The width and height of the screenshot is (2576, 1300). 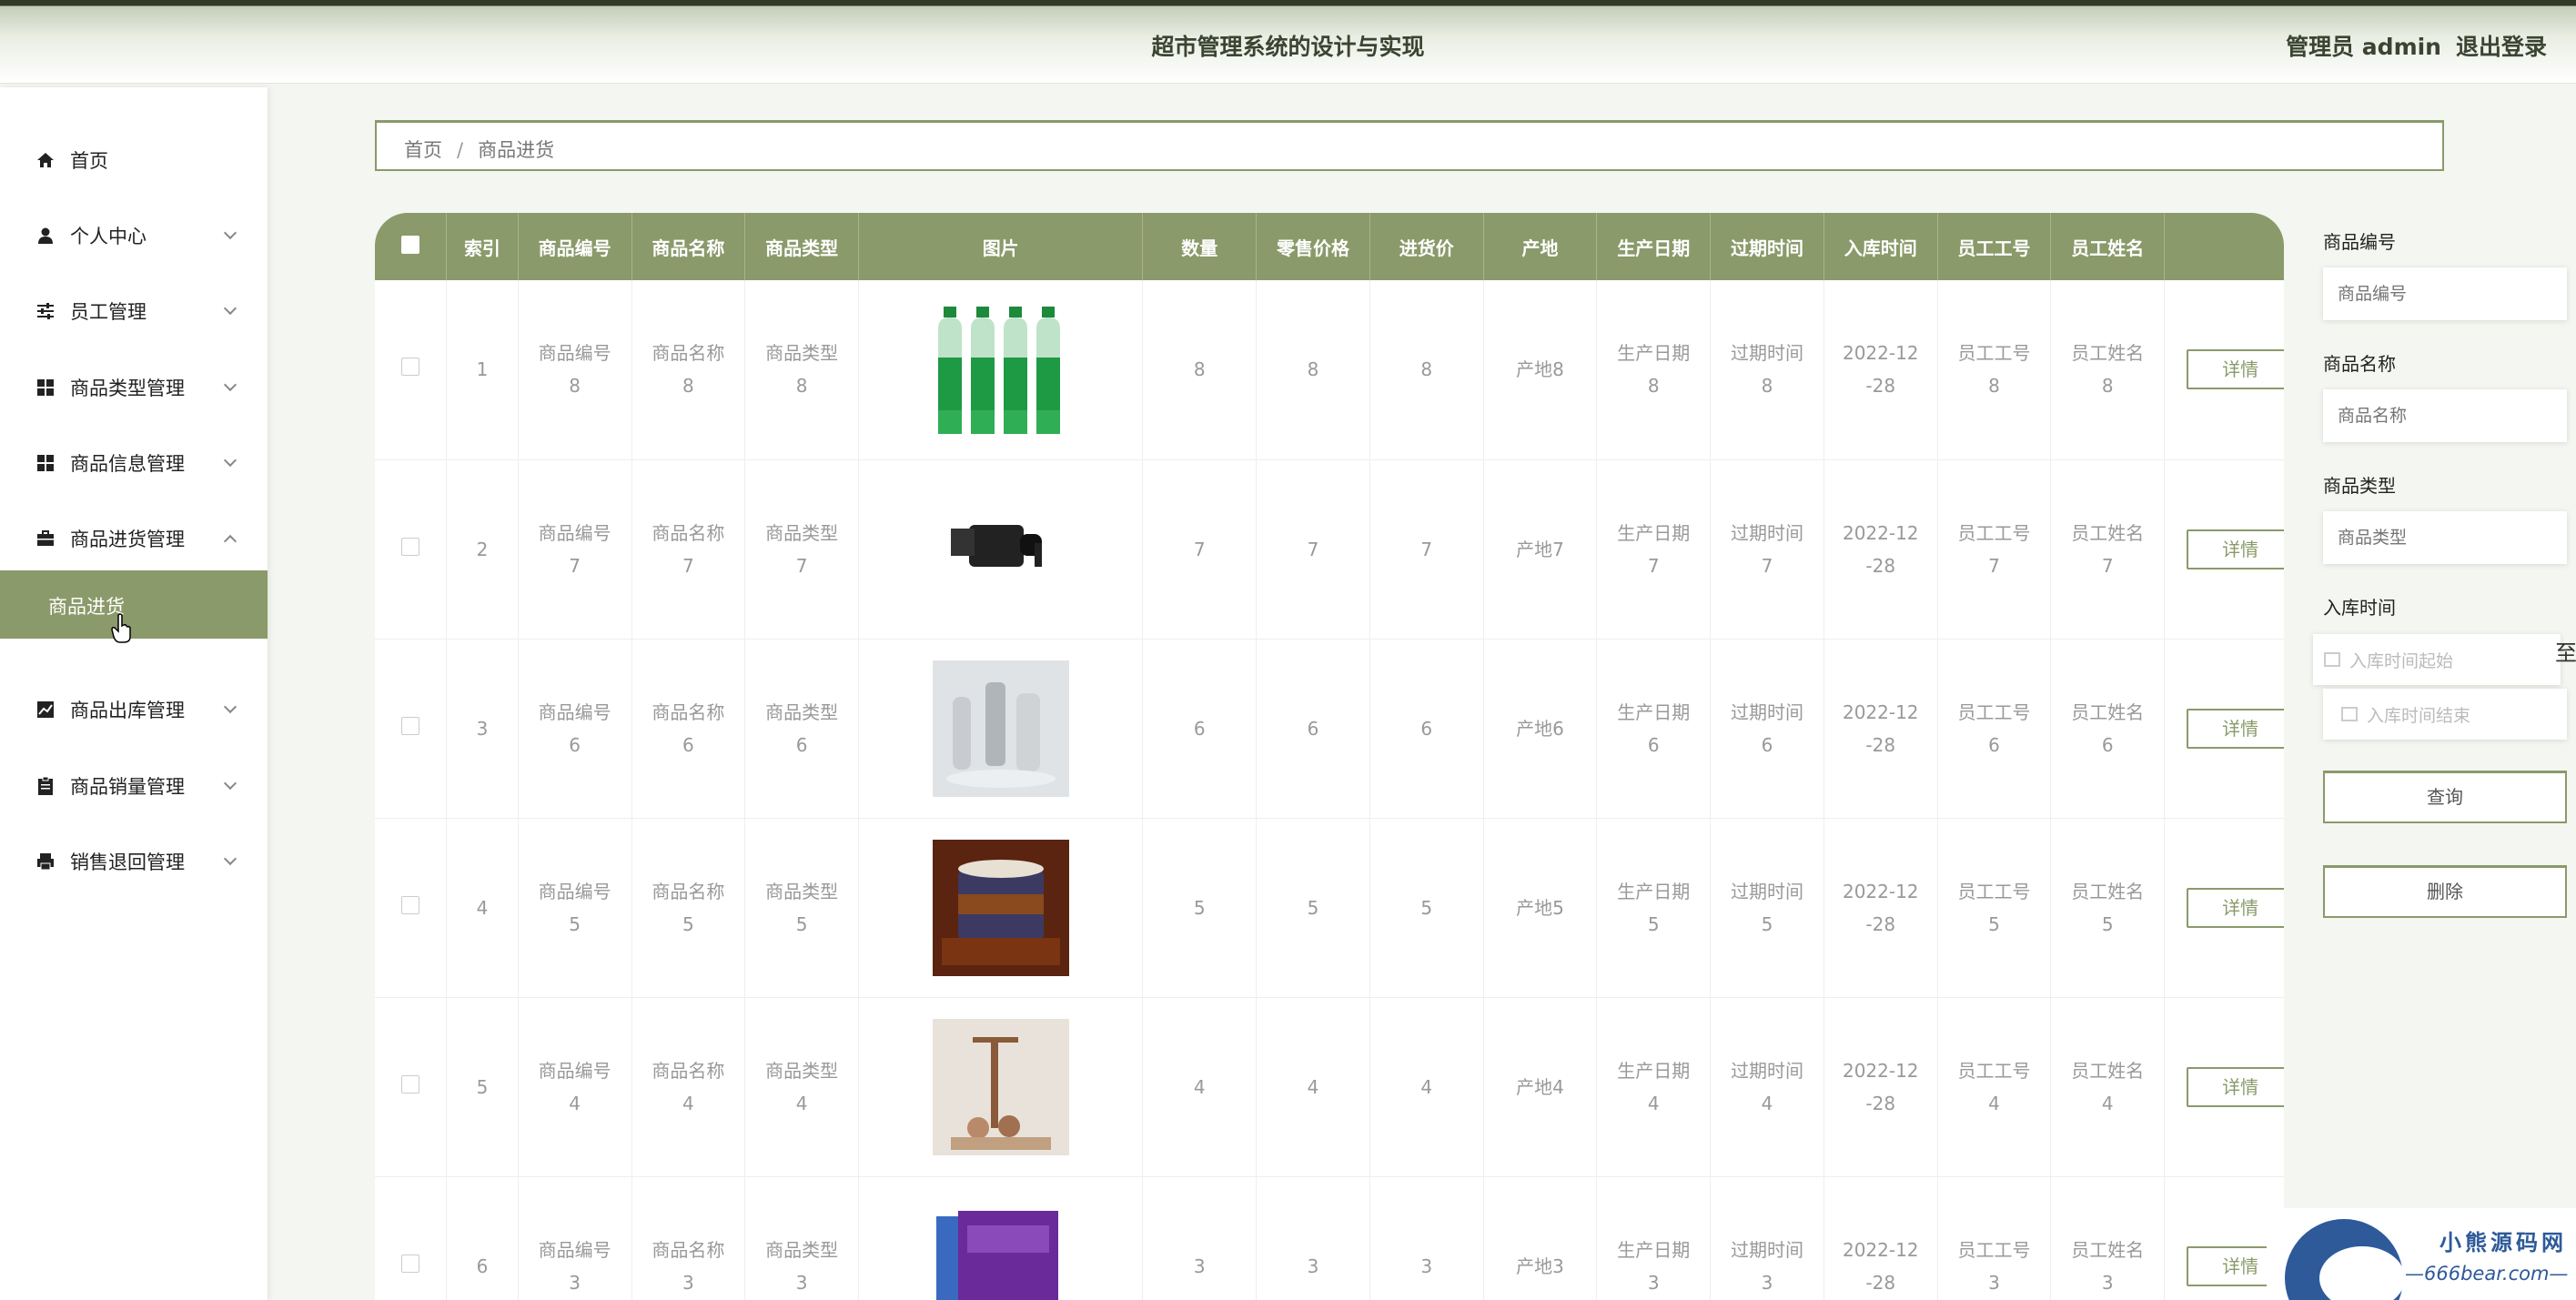 What do you see at coordinates (801, 729) in the screenshot?
I see `type-cell: 商品类型 6` at bounding box center [801, 729].